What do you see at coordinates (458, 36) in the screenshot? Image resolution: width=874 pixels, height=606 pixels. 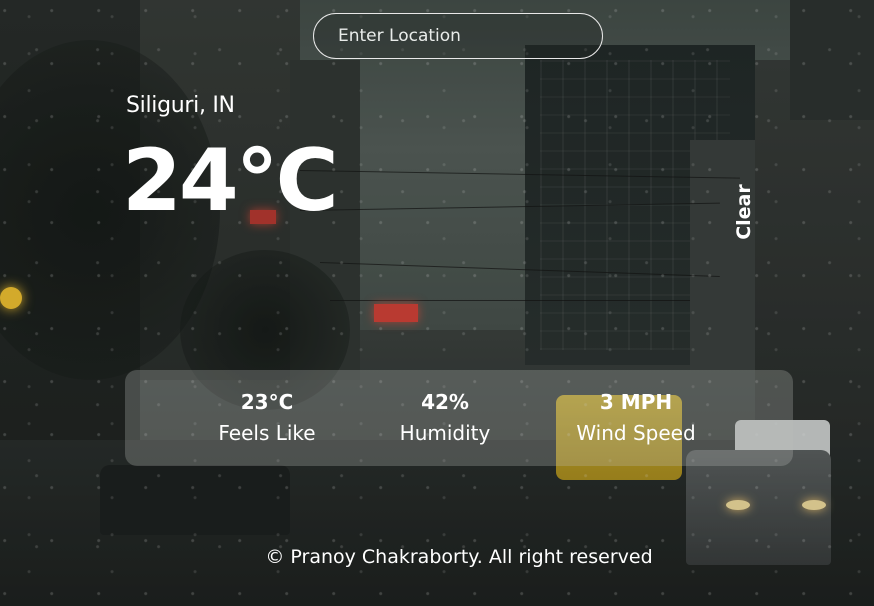 I see `location-search-input` at bounding box center [458, 36].